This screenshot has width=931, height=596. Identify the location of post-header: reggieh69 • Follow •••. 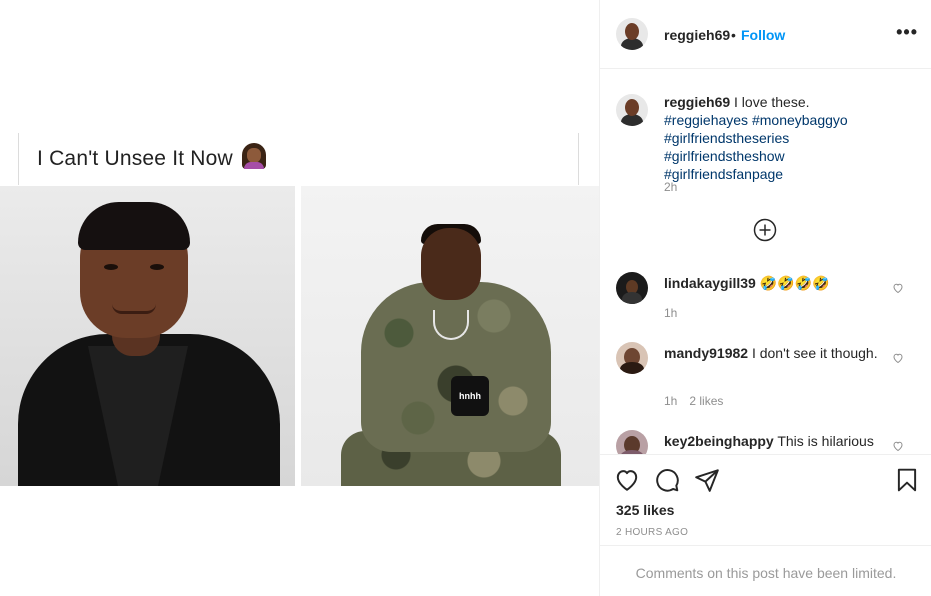
(765, 34).